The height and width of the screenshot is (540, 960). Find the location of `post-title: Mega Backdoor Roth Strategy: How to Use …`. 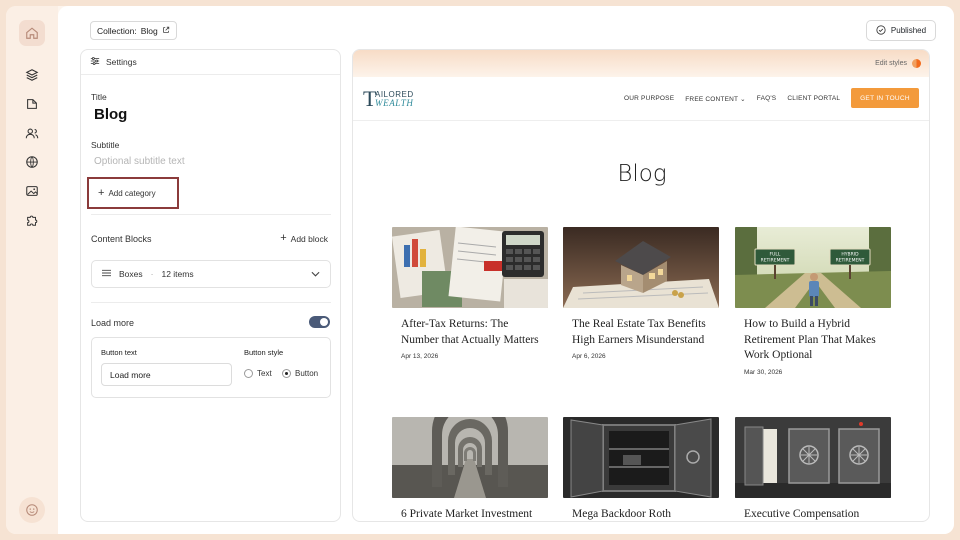

post-title: Mega Backdoor Roth Strategy: How to Use … is located at coordinates (641, 514).